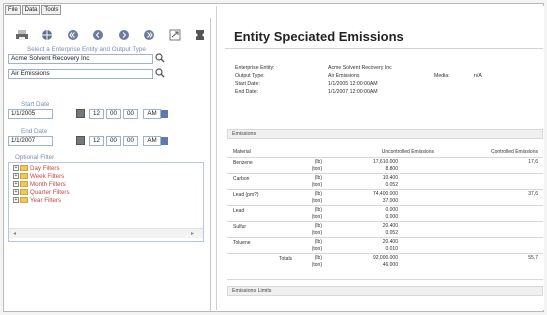  I want to click on start-second-input: 00, so click(130, 114).